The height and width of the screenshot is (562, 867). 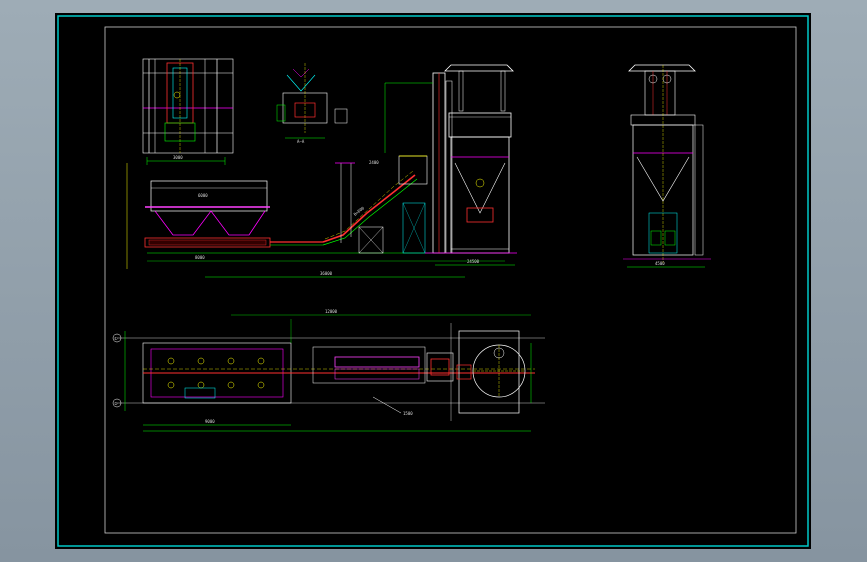 What do you see at coordinates (178, 157) in the screenshot?
I see `dim-label: 3000` at bounding box center [178, 157].